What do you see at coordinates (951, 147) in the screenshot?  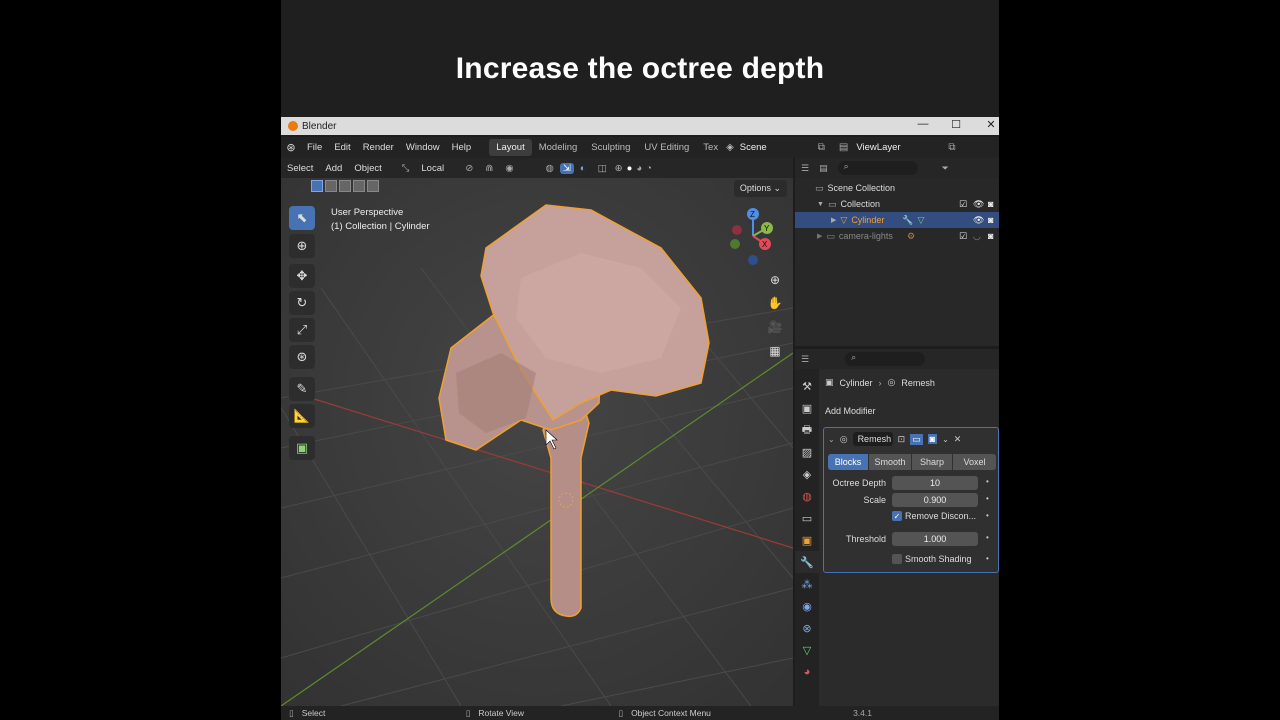 I see `new-viewlayer-icon: ⧉` at bounding box center [951, 147].